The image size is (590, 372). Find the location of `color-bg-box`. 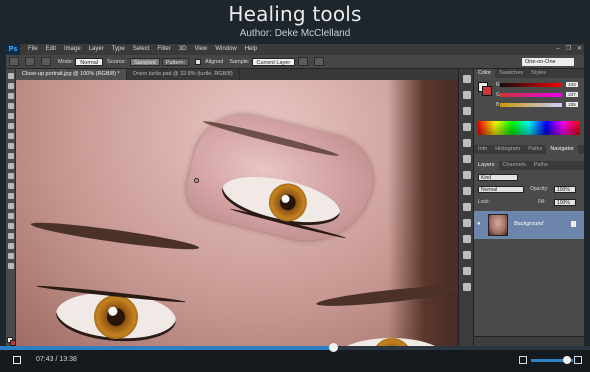

color-bg-box is located at coordinates (487, 91).